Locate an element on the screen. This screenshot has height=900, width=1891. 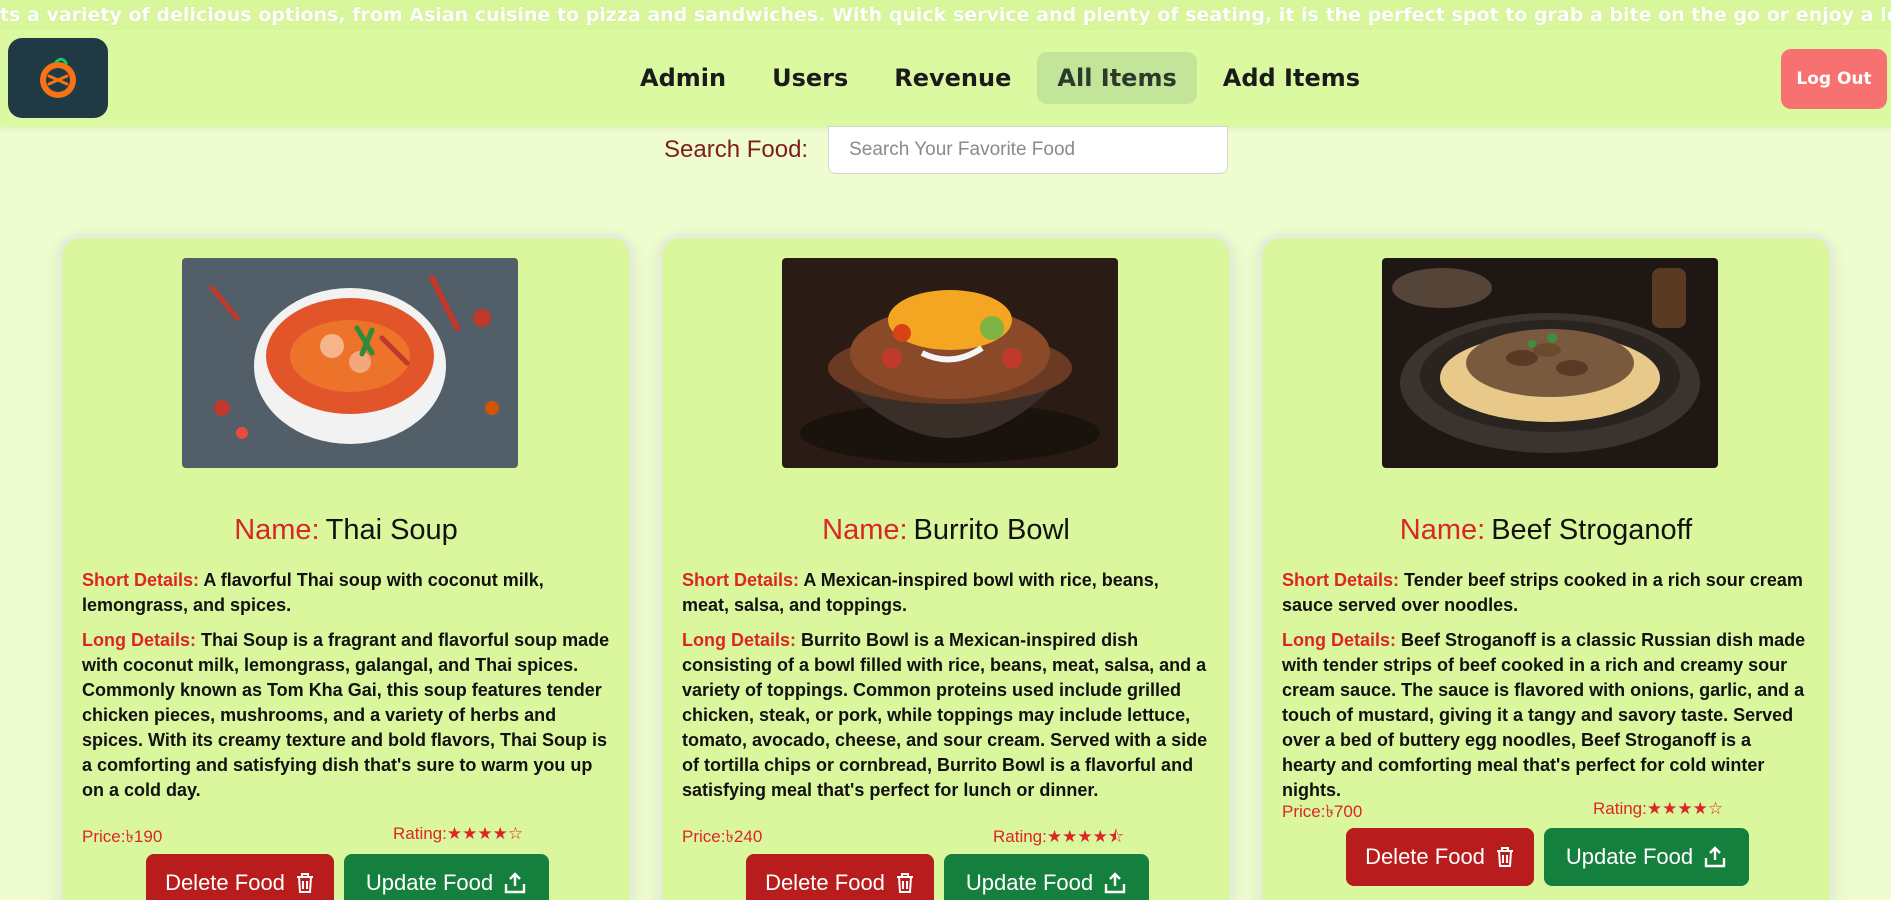
logout-button: Log Out is located at coordinates (1834, 79).